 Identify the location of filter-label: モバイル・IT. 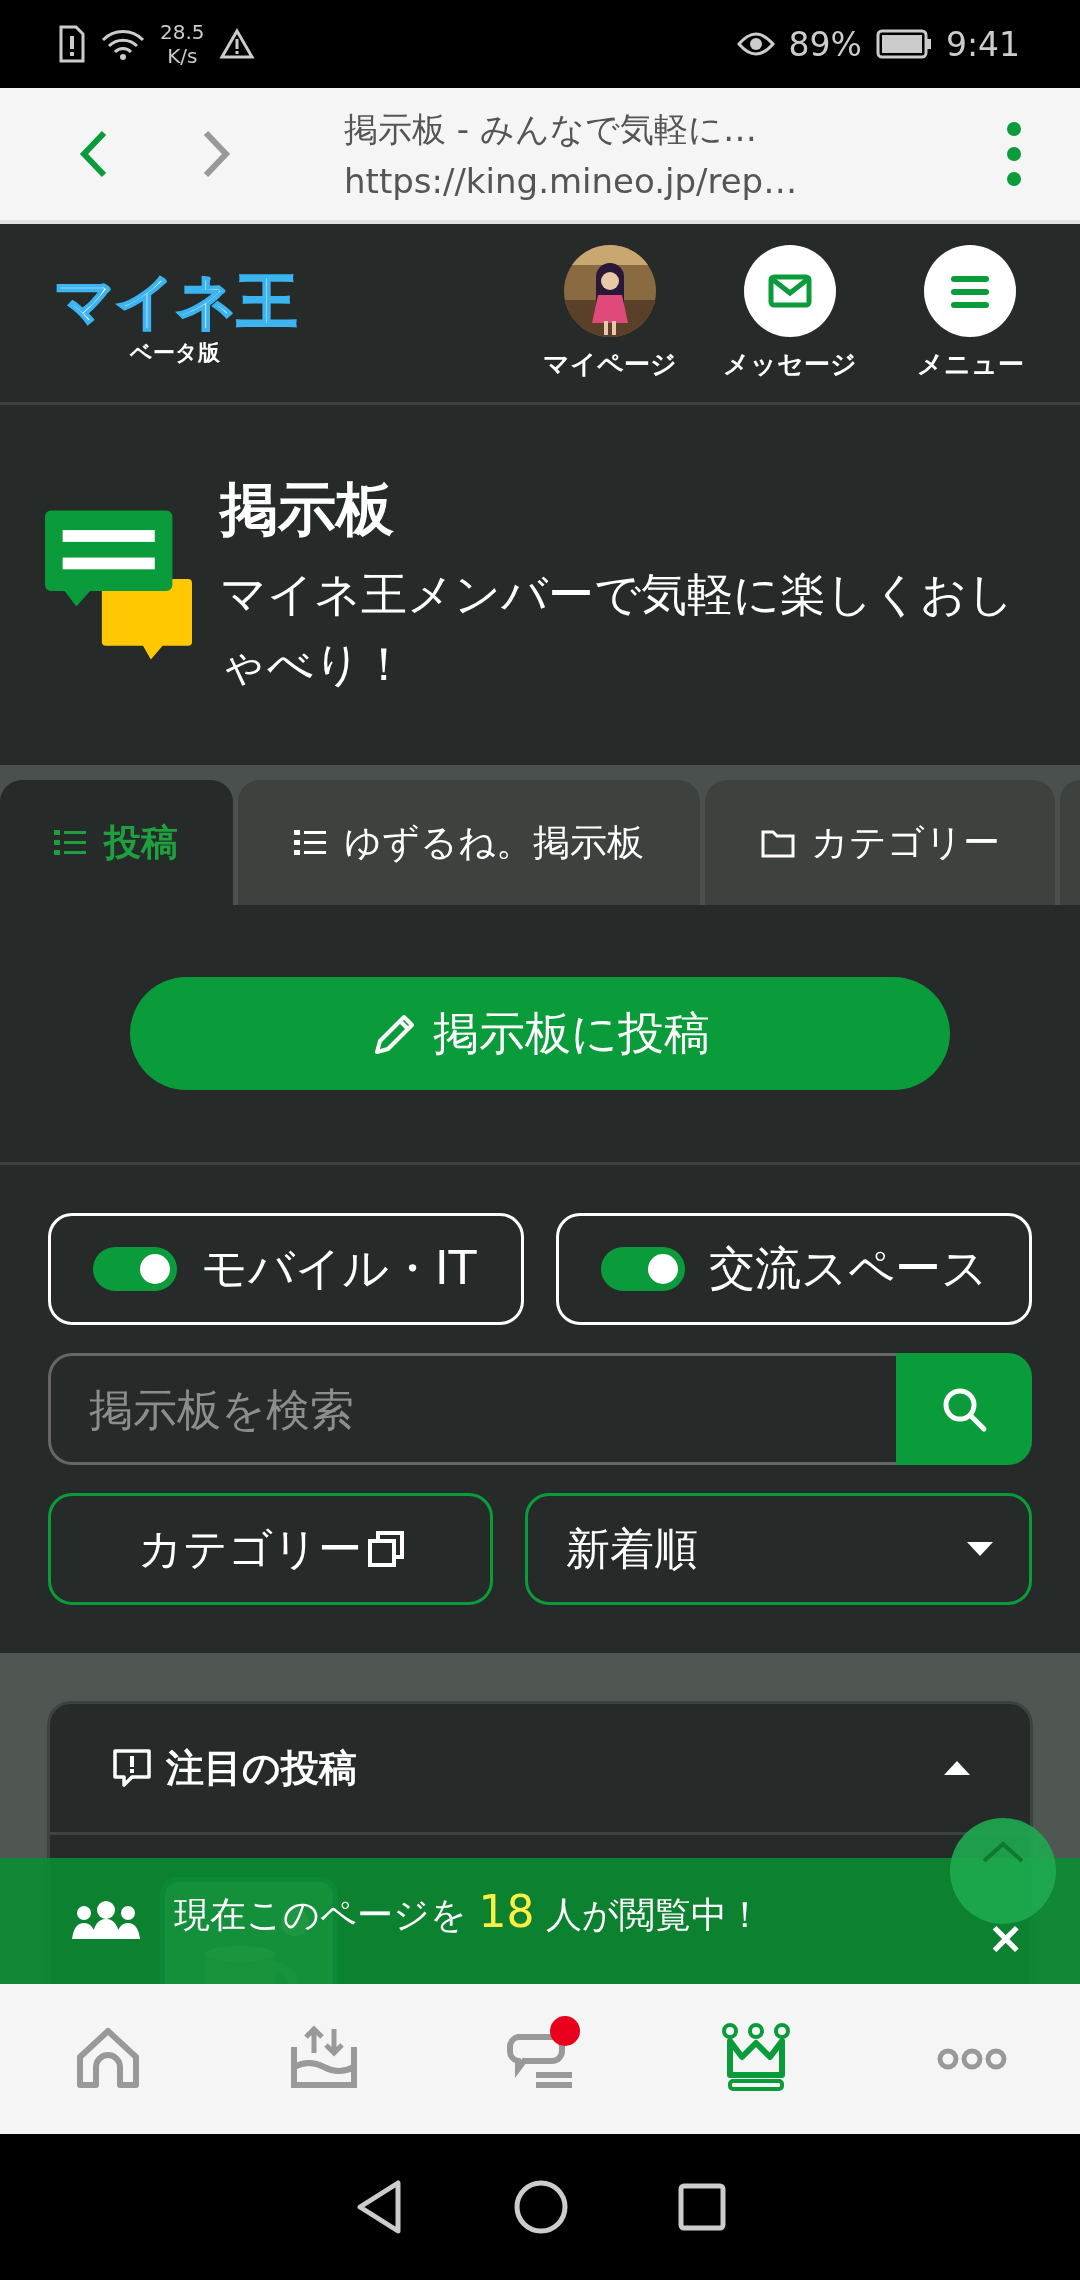
(339, 1268).